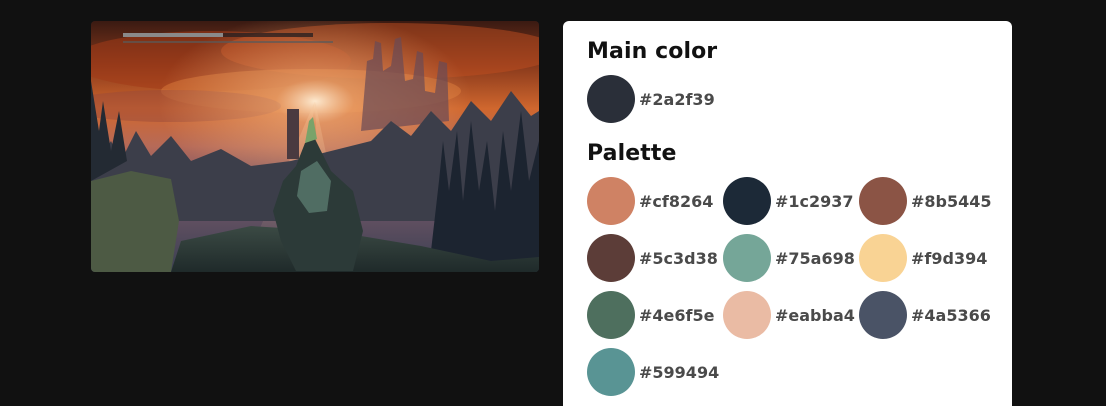 The height and width of the screenshot is (406, 1106). Describe the element at coordinates (787, 99) in the screenshot. I see `main-color-swatch: #2a2f39` at that location.